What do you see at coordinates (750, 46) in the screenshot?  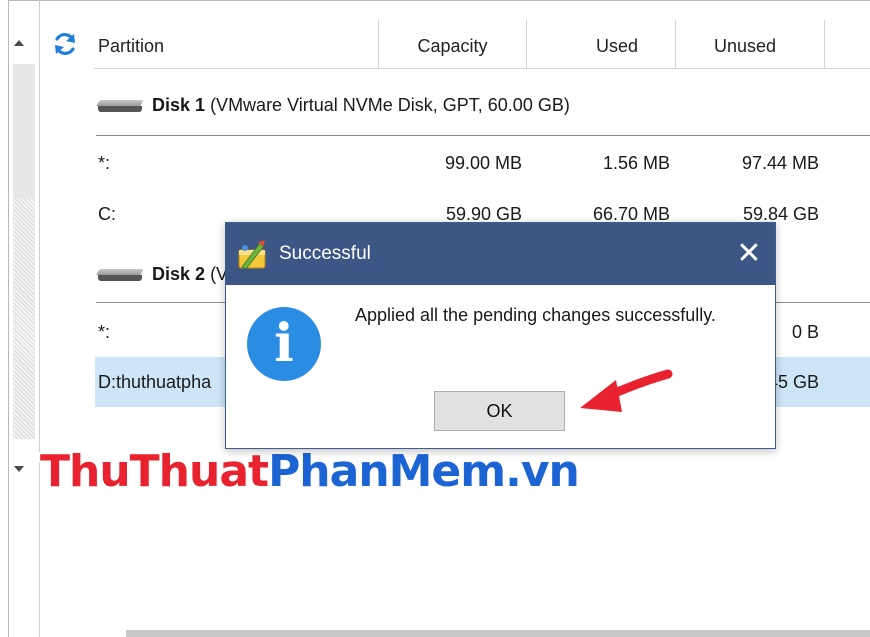 I see `column-header-unused: Unused` at bounding box center [750, 46].